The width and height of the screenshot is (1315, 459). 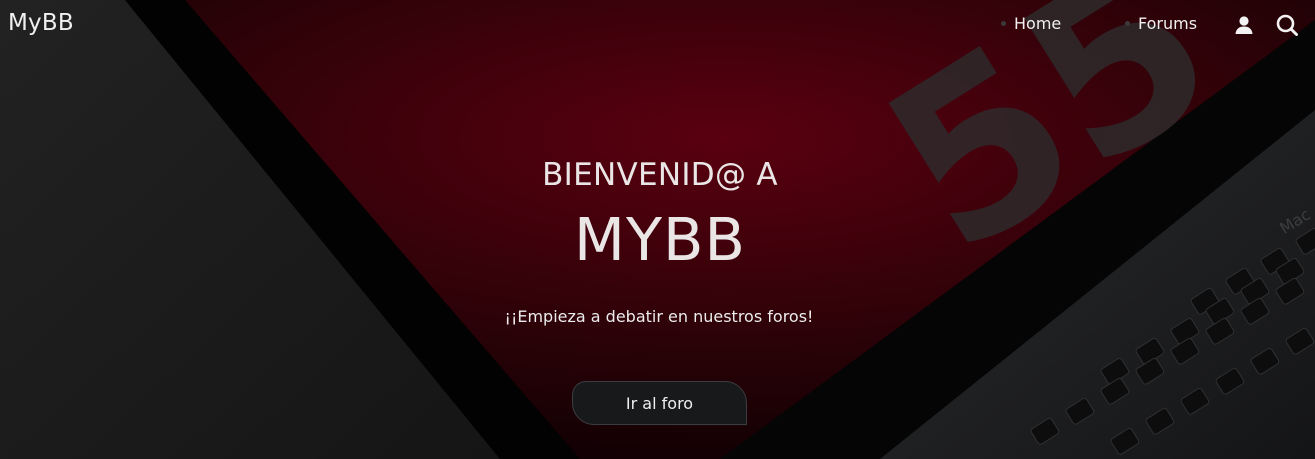 I want to click on hero-welcome-heading: BIENVENID@ A, so click(x=660, y=175).